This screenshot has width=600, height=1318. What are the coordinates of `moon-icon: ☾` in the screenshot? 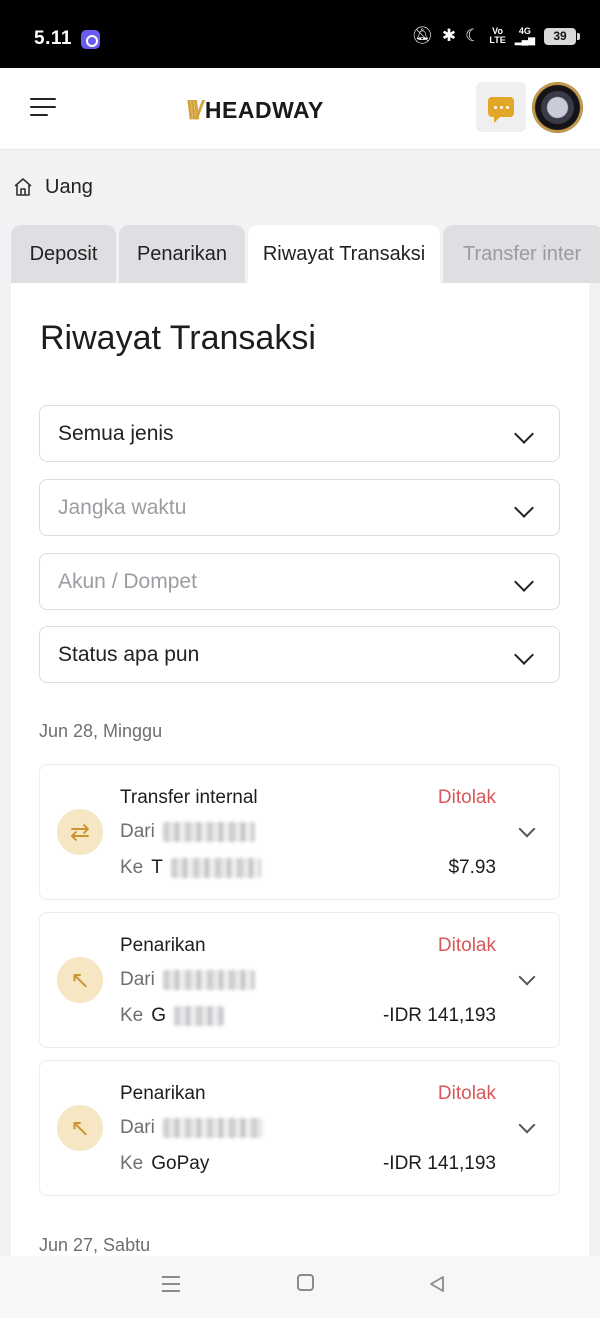 It's located at (473, 35).